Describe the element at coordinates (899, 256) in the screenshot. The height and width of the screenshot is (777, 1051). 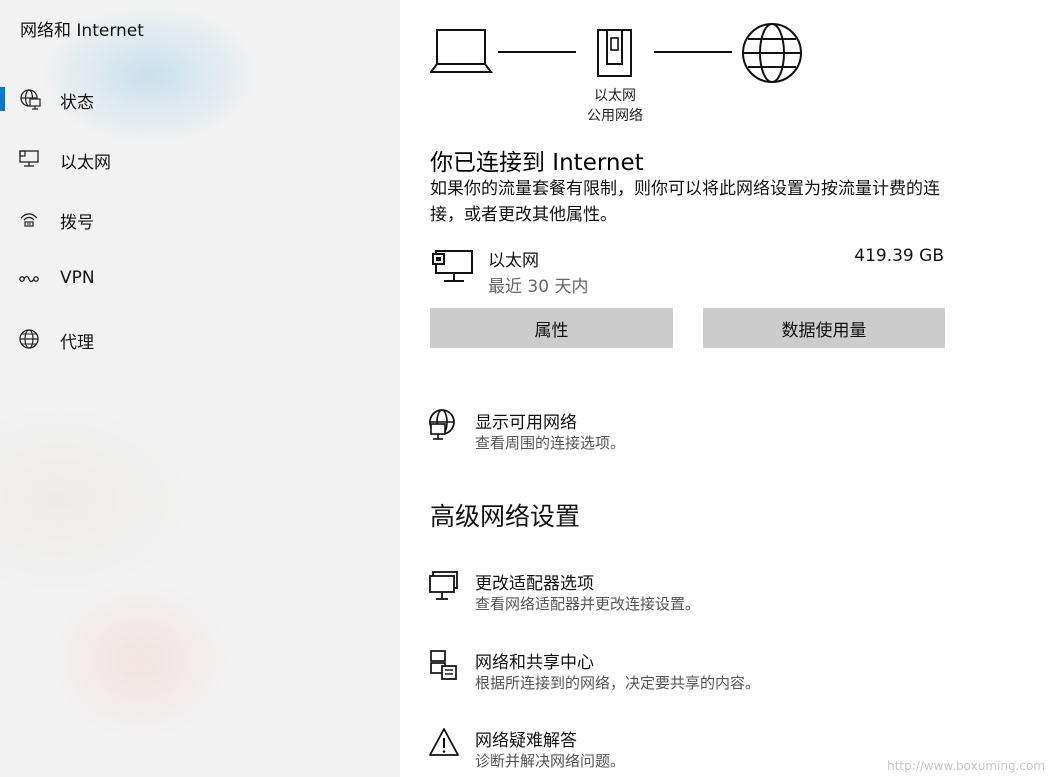
I see `connection-usage: 419.39 GB` at that location.